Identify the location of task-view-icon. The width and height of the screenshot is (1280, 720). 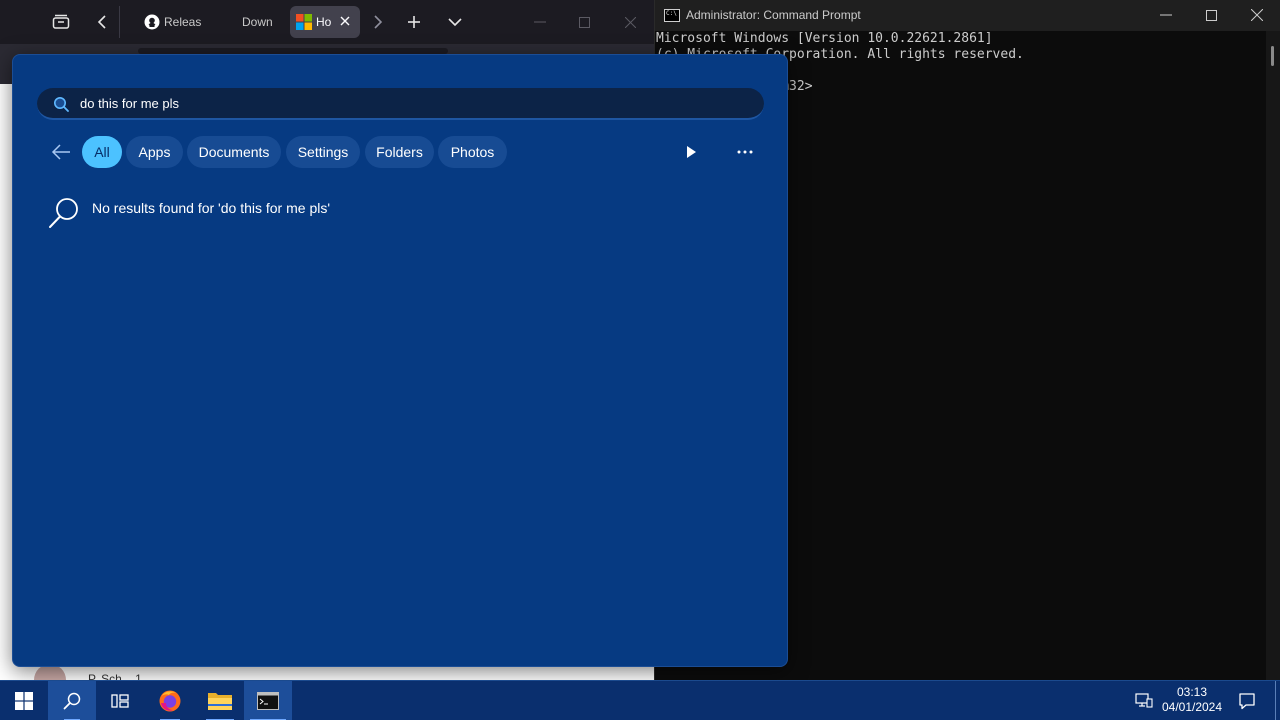
(120, 701).